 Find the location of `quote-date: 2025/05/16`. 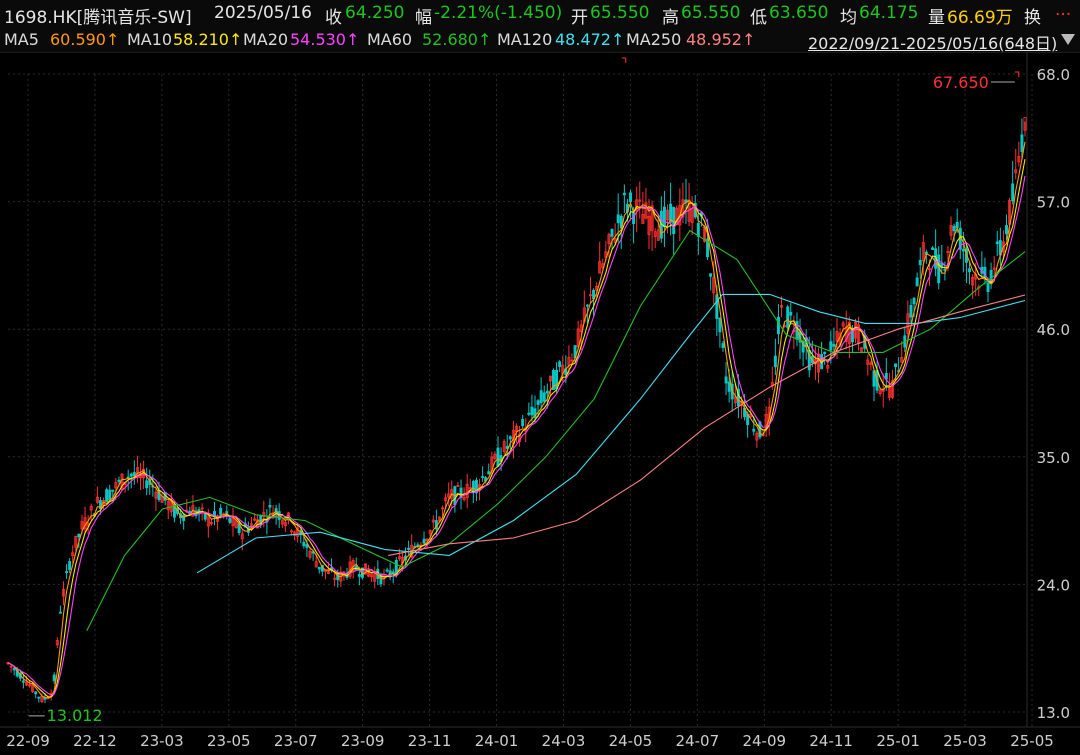

quote-date: 2025/05/16 is located at coordinates (263, 13).